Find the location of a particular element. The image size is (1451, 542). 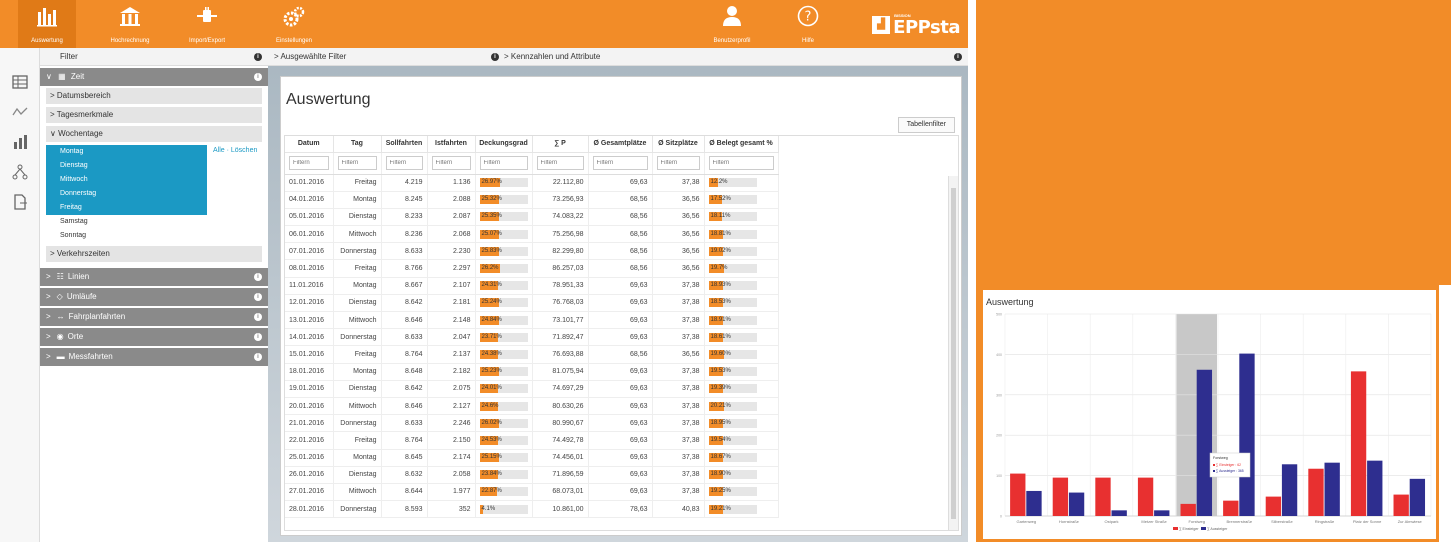

filter-group: > ▬ Messfahrten i is located at coordinates (154, 357).